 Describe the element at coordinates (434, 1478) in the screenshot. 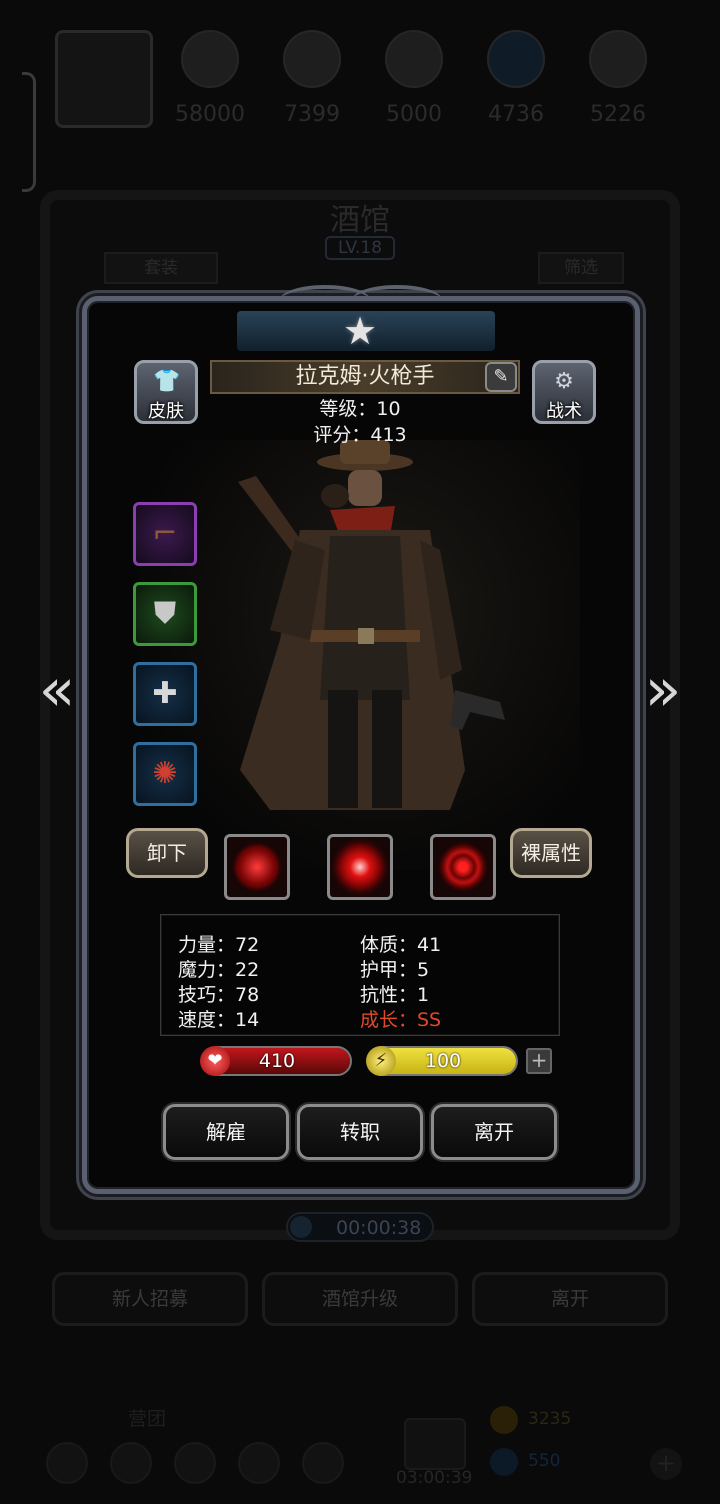

I see `gift-timer: 03:00:39` at that location.